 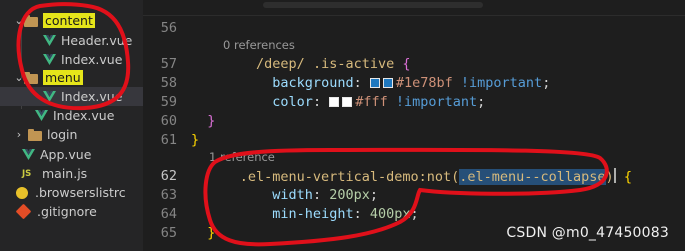 I want to click on code-line: 60 }, so click(x=414, y=121).